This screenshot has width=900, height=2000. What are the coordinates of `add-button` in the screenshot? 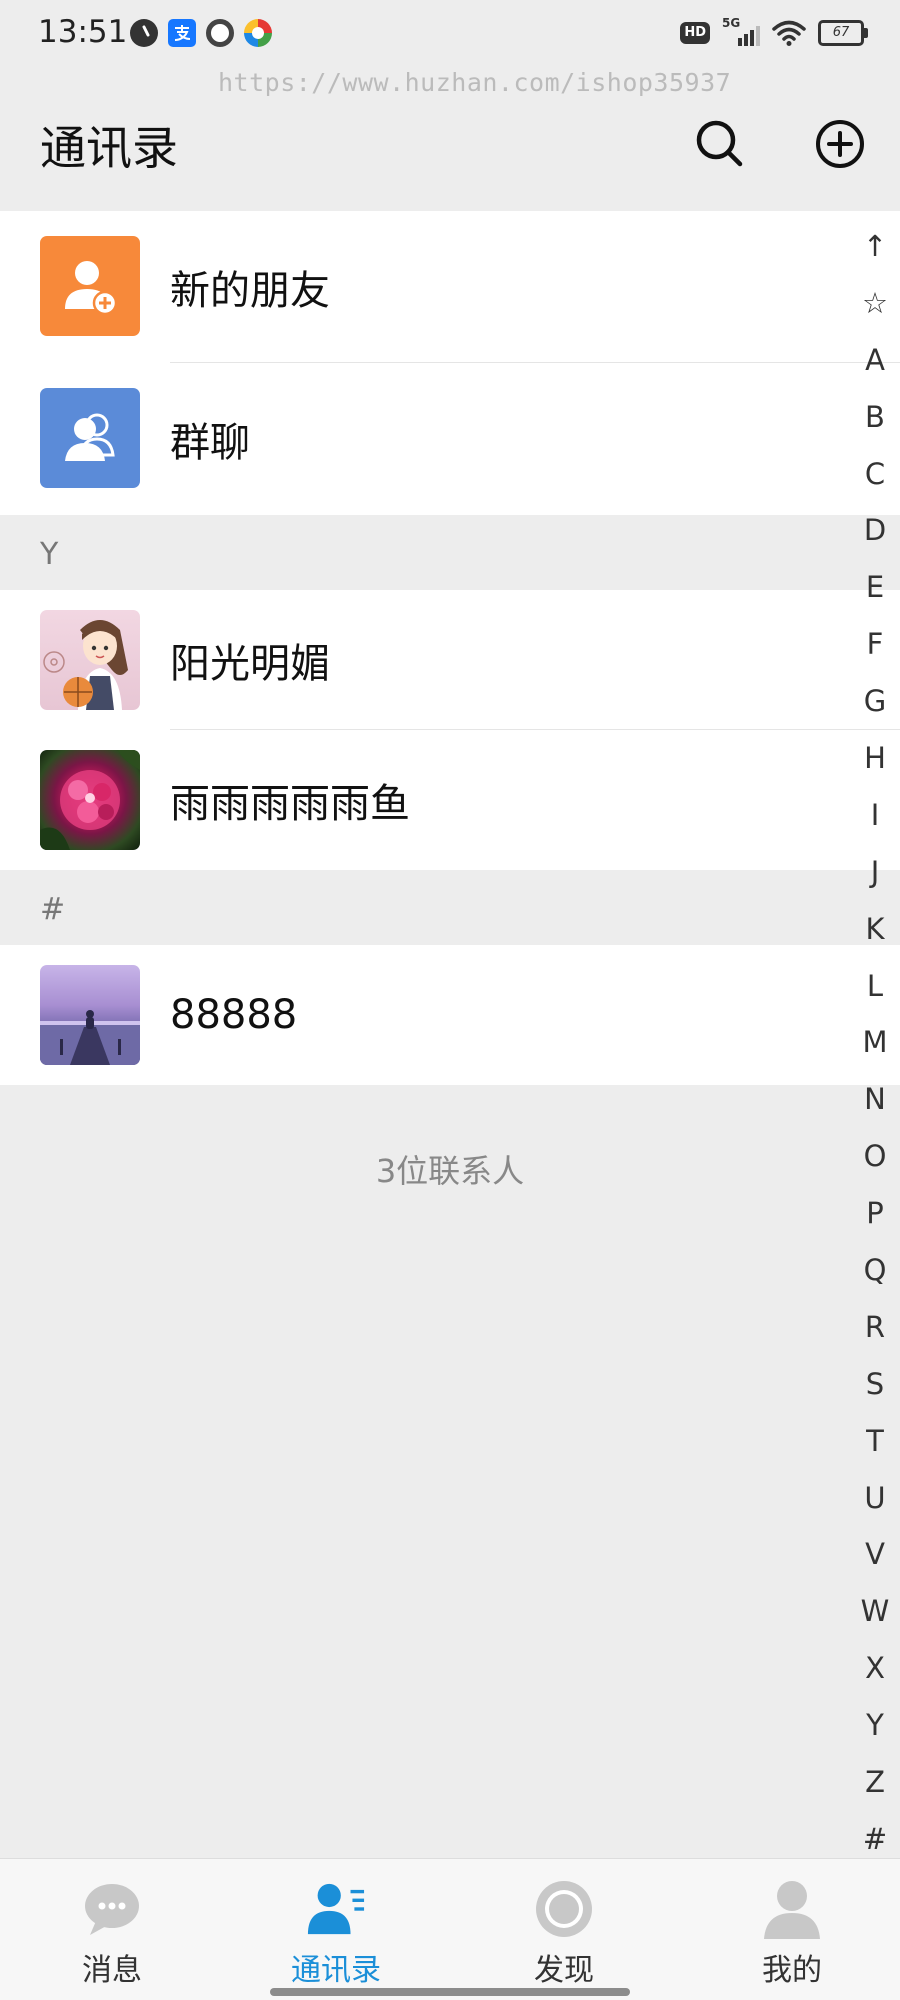 It's located at (840, 144).